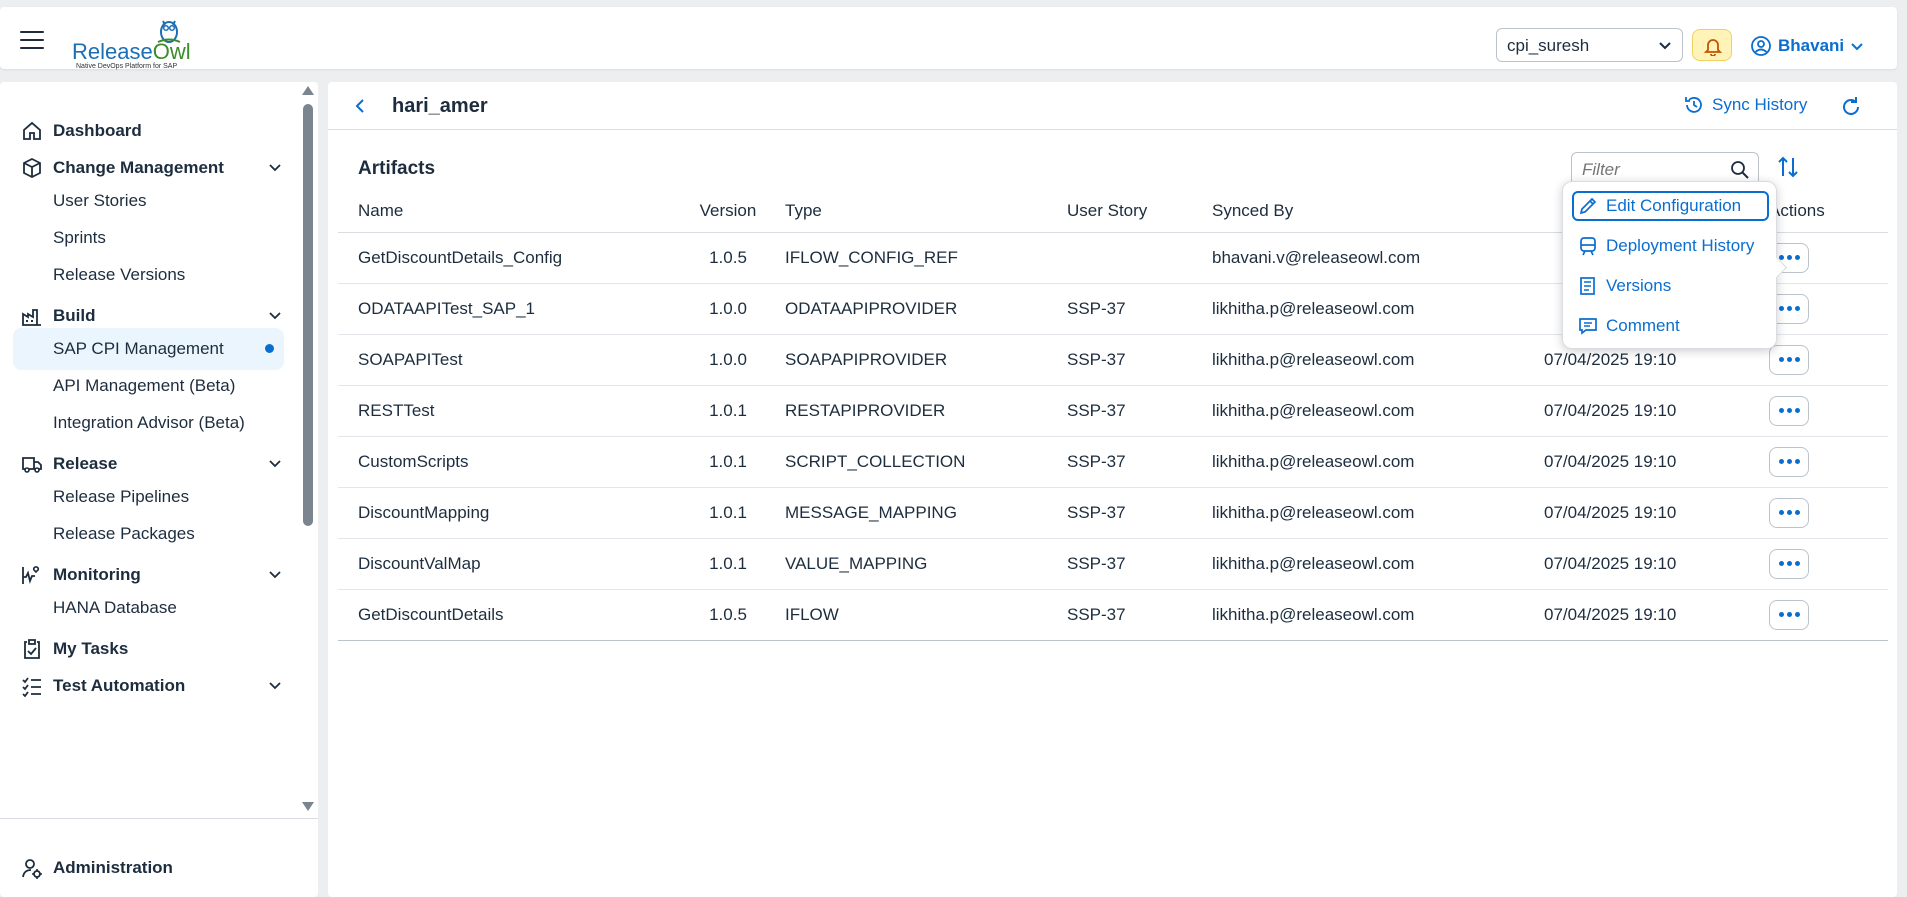  Describe the element at coordinates (127, 66) in the screenshot. I see `logo-tagline: Native DevOps Platform for SAP` at that location.